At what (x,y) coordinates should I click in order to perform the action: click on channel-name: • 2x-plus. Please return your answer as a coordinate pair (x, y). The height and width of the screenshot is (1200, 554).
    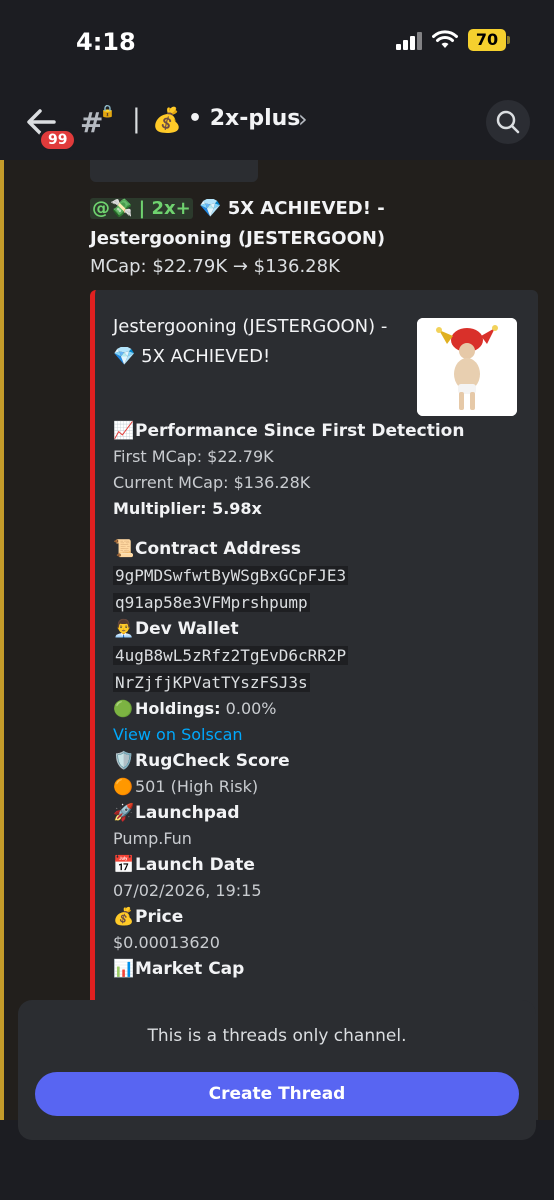
    Looking at the image, I should click on (244, 118).